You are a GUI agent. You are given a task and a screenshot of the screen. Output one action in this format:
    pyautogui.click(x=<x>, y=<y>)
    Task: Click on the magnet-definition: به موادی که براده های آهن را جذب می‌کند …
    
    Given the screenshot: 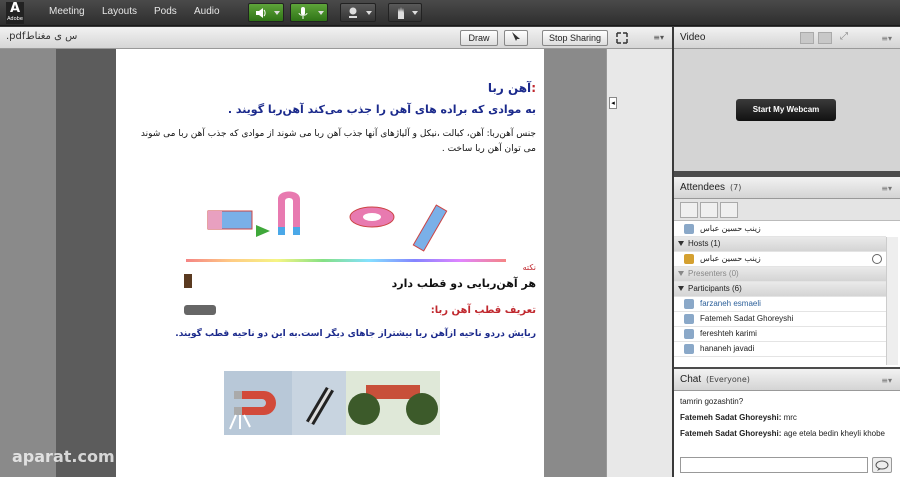 What is the action you would take?
    pyautogui.click(x=381, y=109)
    